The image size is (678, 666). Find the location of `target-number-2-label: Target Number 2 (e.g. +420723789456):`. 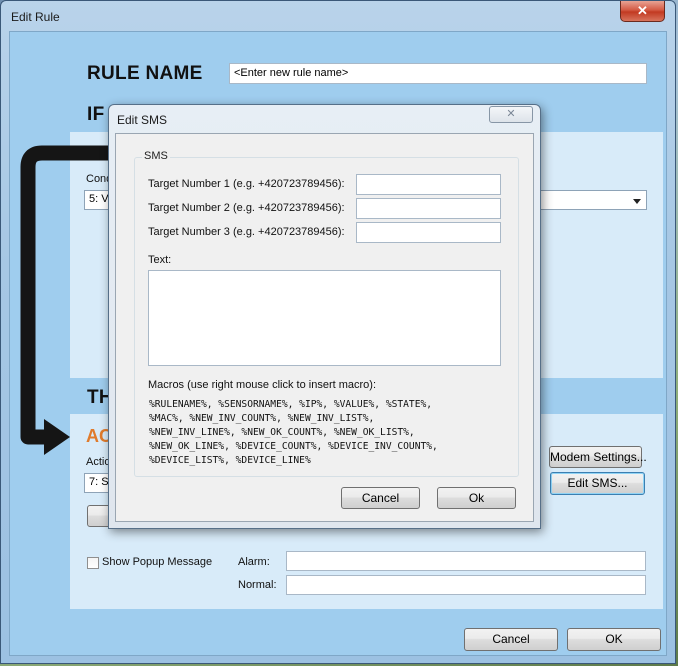

target-number-2-label: Target Number 2 (e.g. +420723789456): is located at coordinates (246, 208).